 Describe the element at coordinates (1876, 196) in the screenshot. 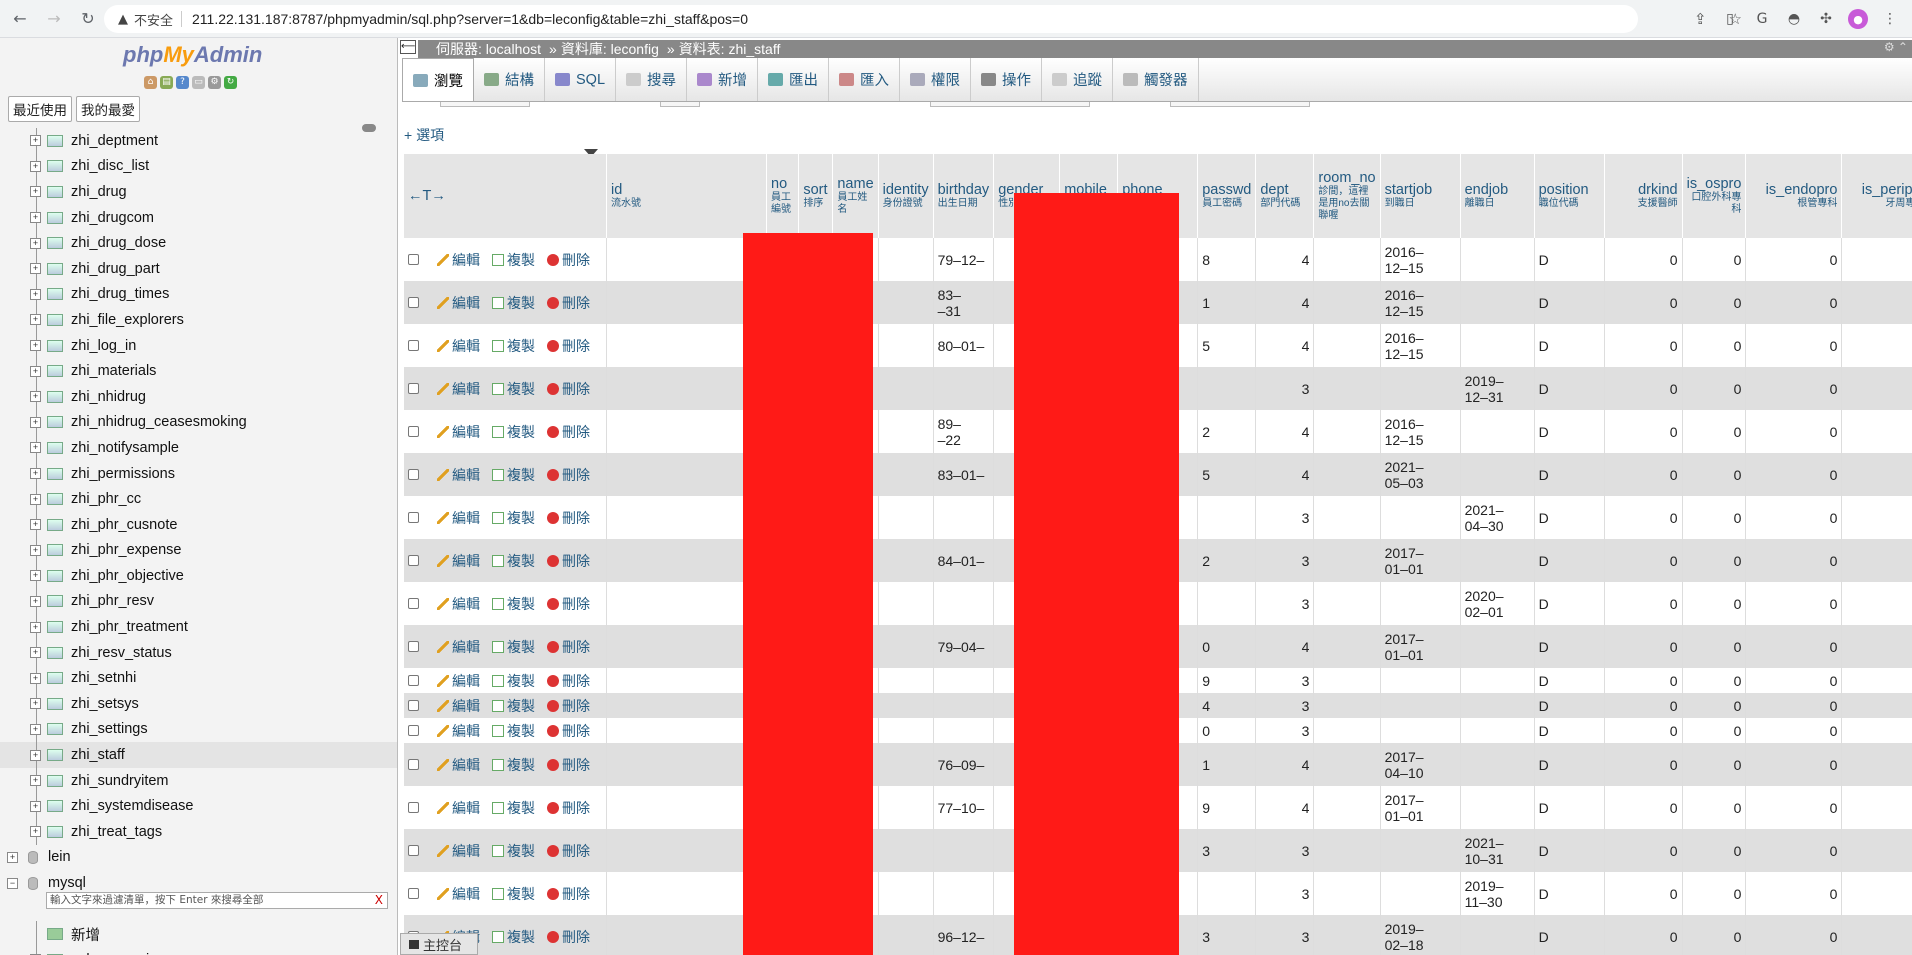

I see `column-header-is_peripro: is_peripro牙周專科` at that location.